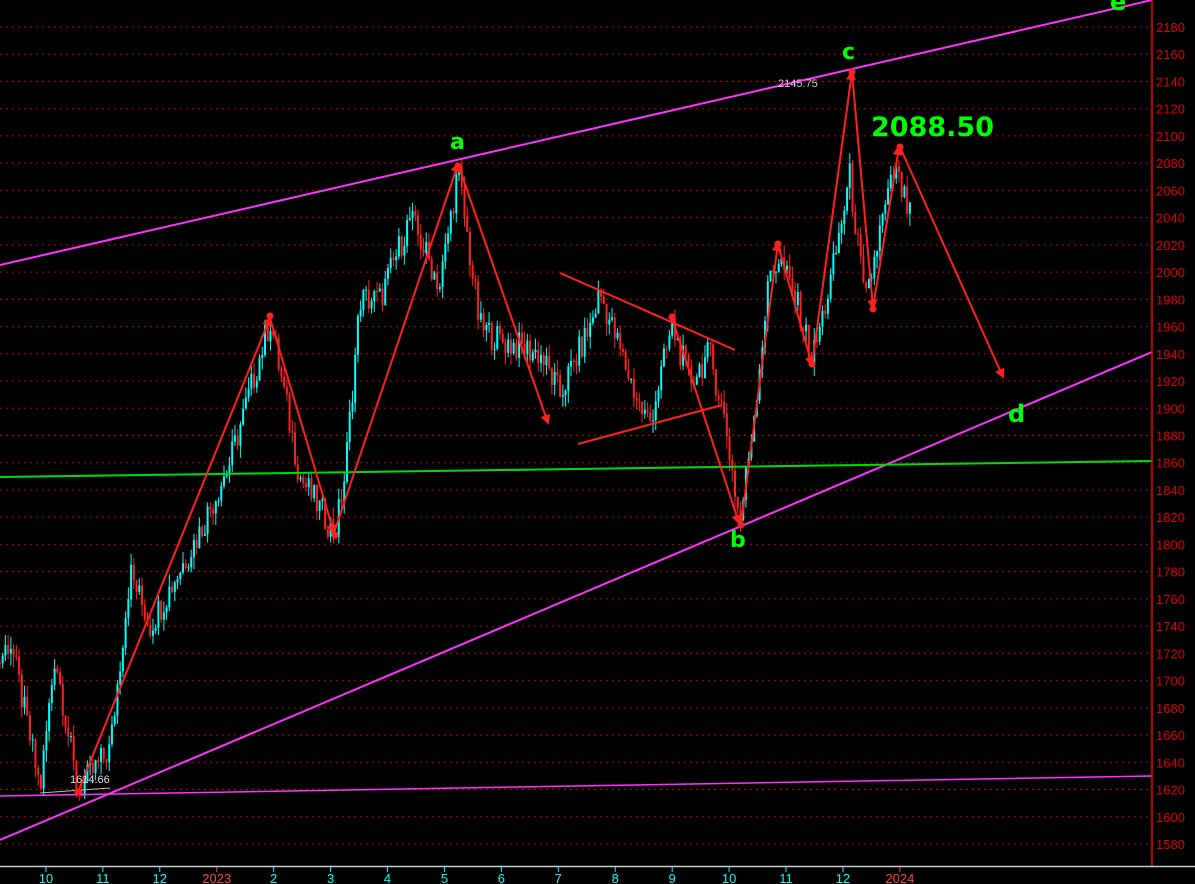  What do you see at coordinates (1170, 54) in the screenshot?
I see `price-tick-label: 2160` at bounding box center [1170, 54].